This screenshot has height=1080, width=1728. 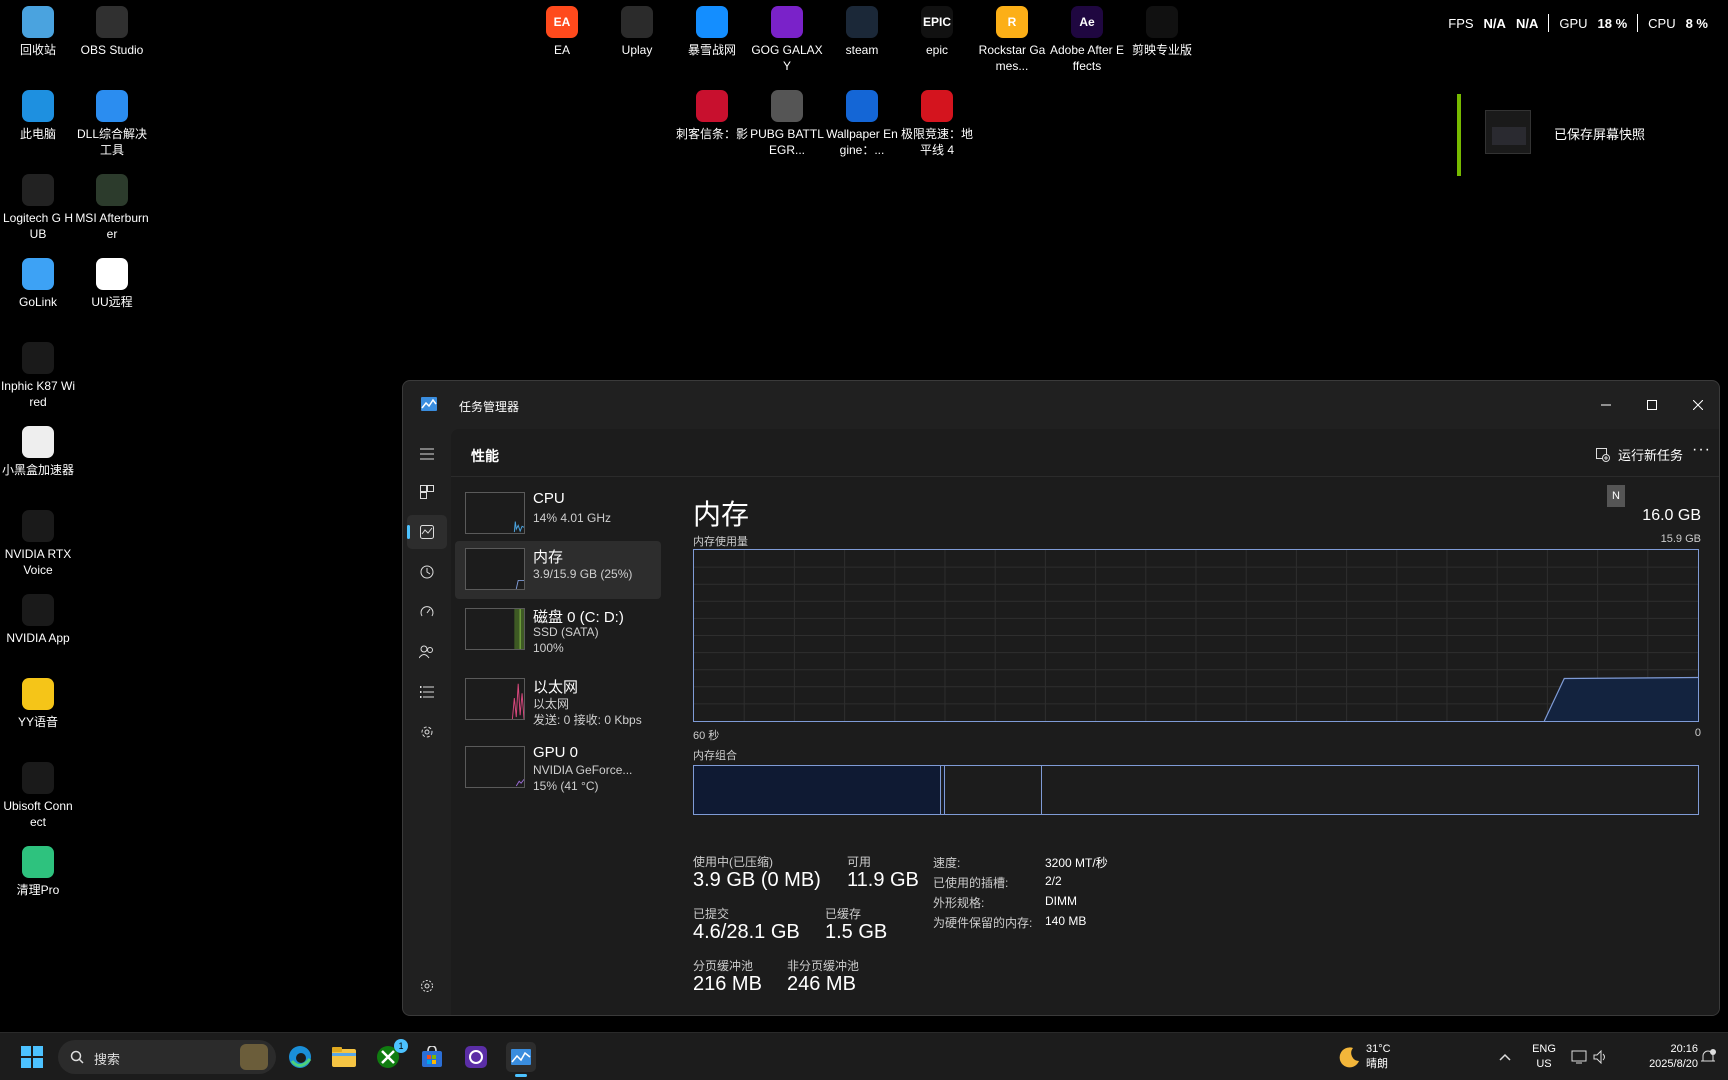 I want to click on close-button, so click(x=1697, y=405).